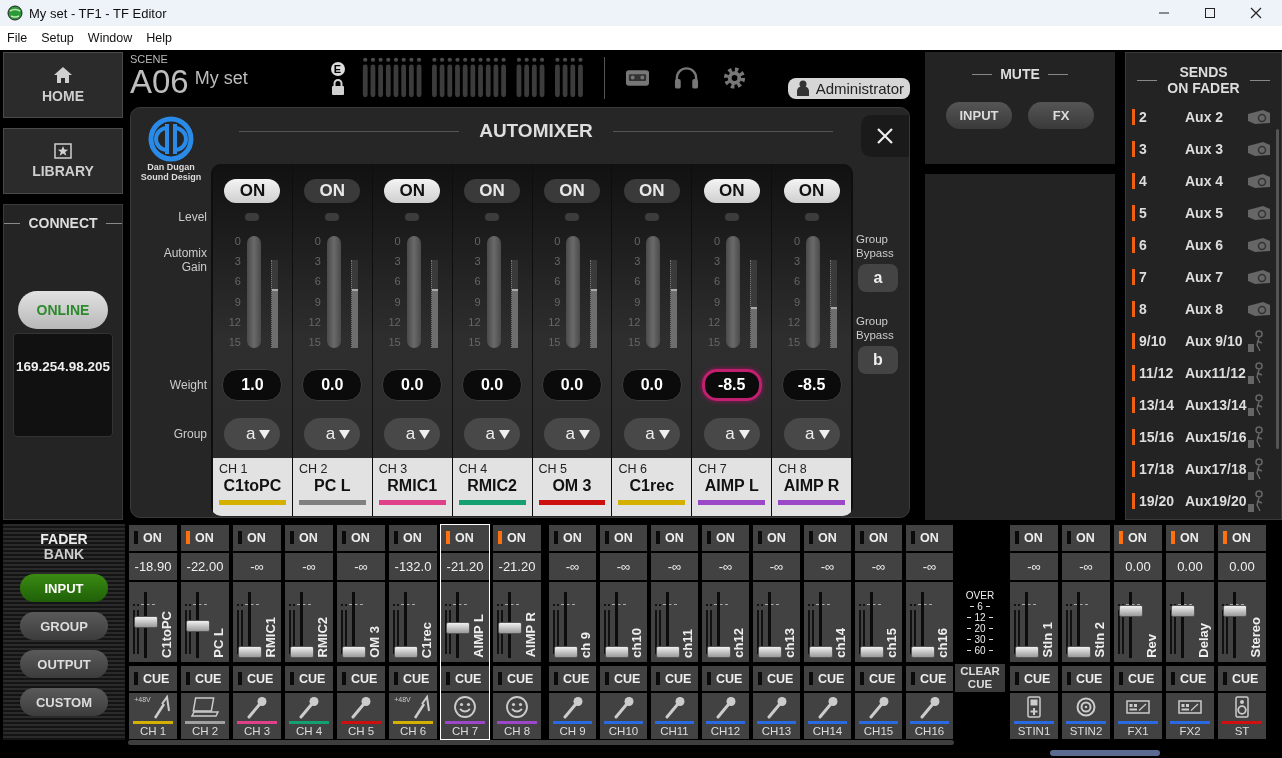  Describe the element at coordinates (878, 360) in the screenshot. I see `bypass-button: b` at that location.